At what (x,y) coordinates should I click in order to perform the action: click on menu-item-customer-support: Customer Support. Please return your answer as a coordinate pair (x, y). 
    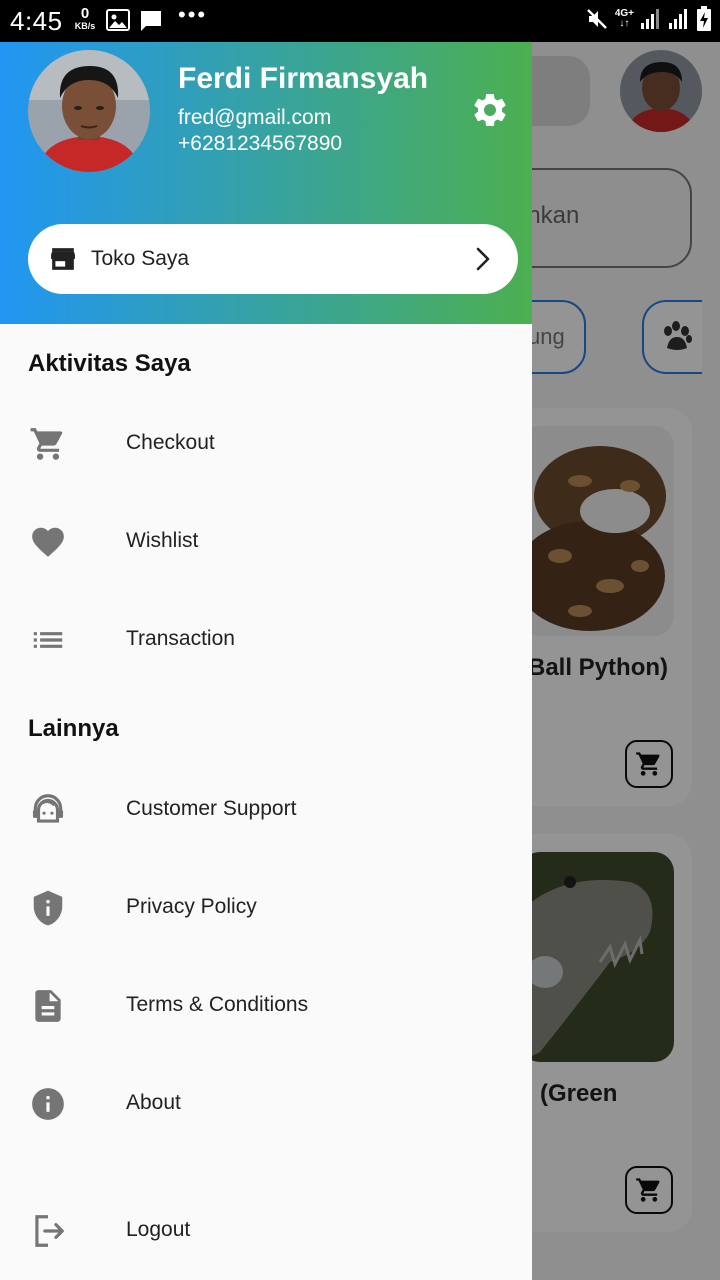
    Looking at the image, I should click on (266, 810).